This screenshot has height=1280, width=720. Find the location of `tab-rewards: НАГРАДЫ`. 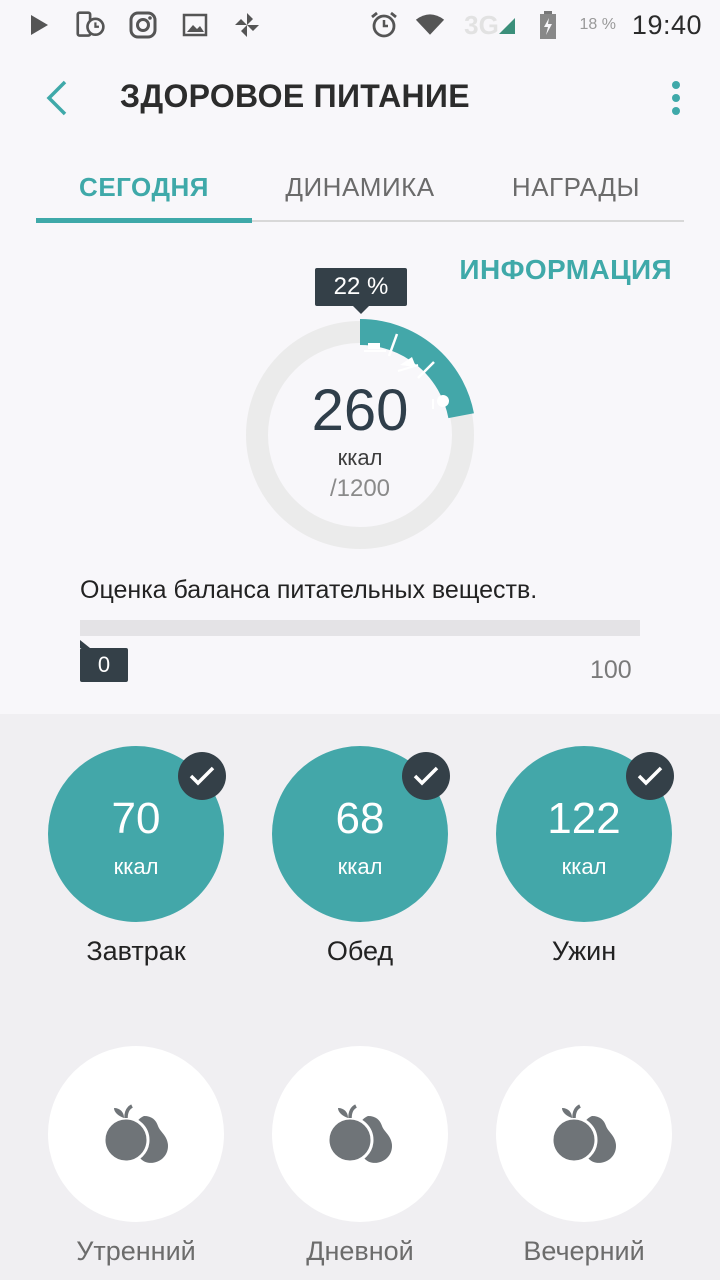

tab-rewards: НАГРАДЫ is located at coordinates (576, 187).